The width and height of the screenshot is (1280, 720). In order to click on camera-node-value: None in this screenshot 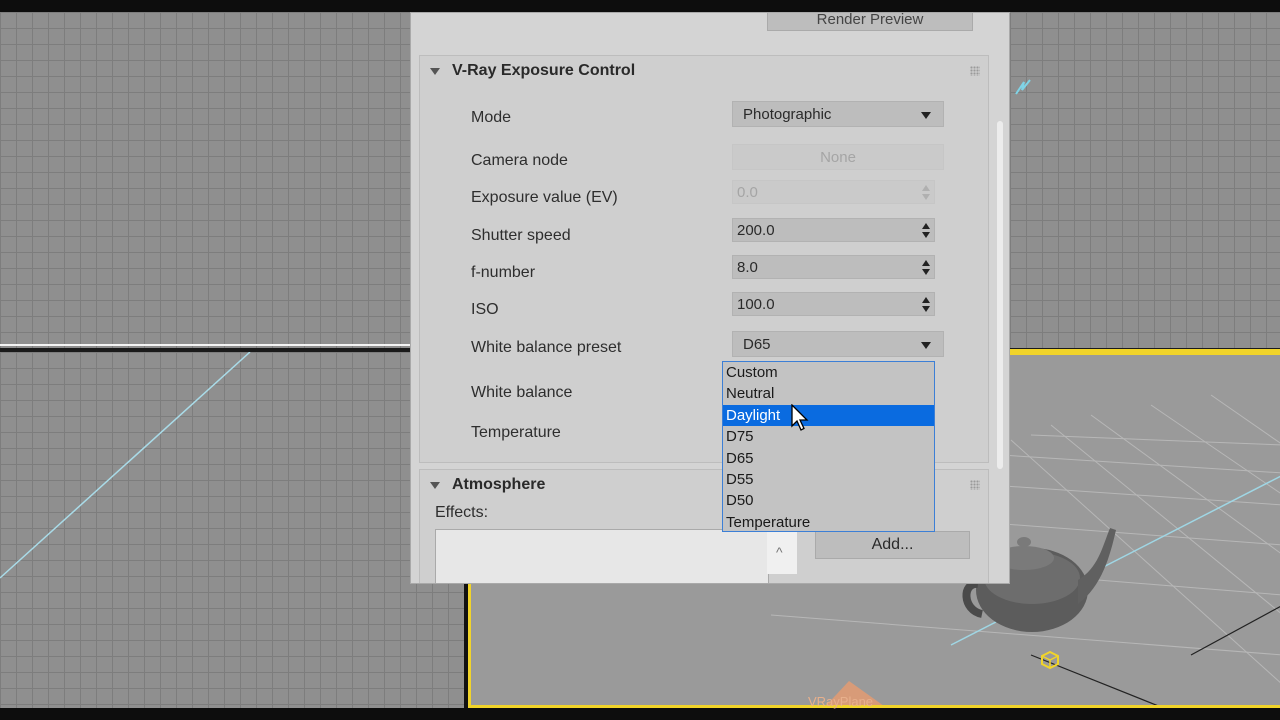, I will do `click(838, 157)`.